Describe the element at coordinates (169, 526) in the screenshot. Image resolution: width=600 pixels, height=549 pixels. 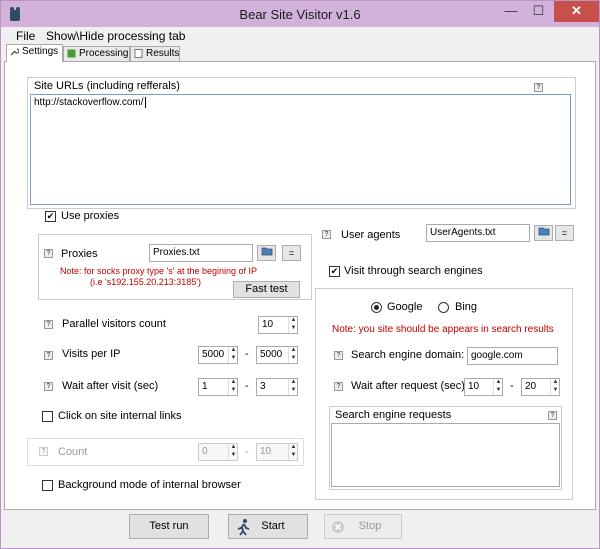
I see `test-run-button: Test run` at that location.